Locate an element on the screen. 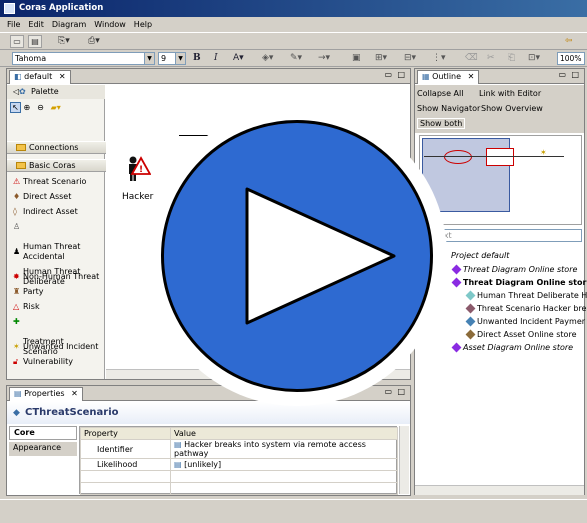 Image resolution: width=587 pixels, height=523 pixels. vulnerability-icon: 🔓︎ is located at coordinates (16, 361).